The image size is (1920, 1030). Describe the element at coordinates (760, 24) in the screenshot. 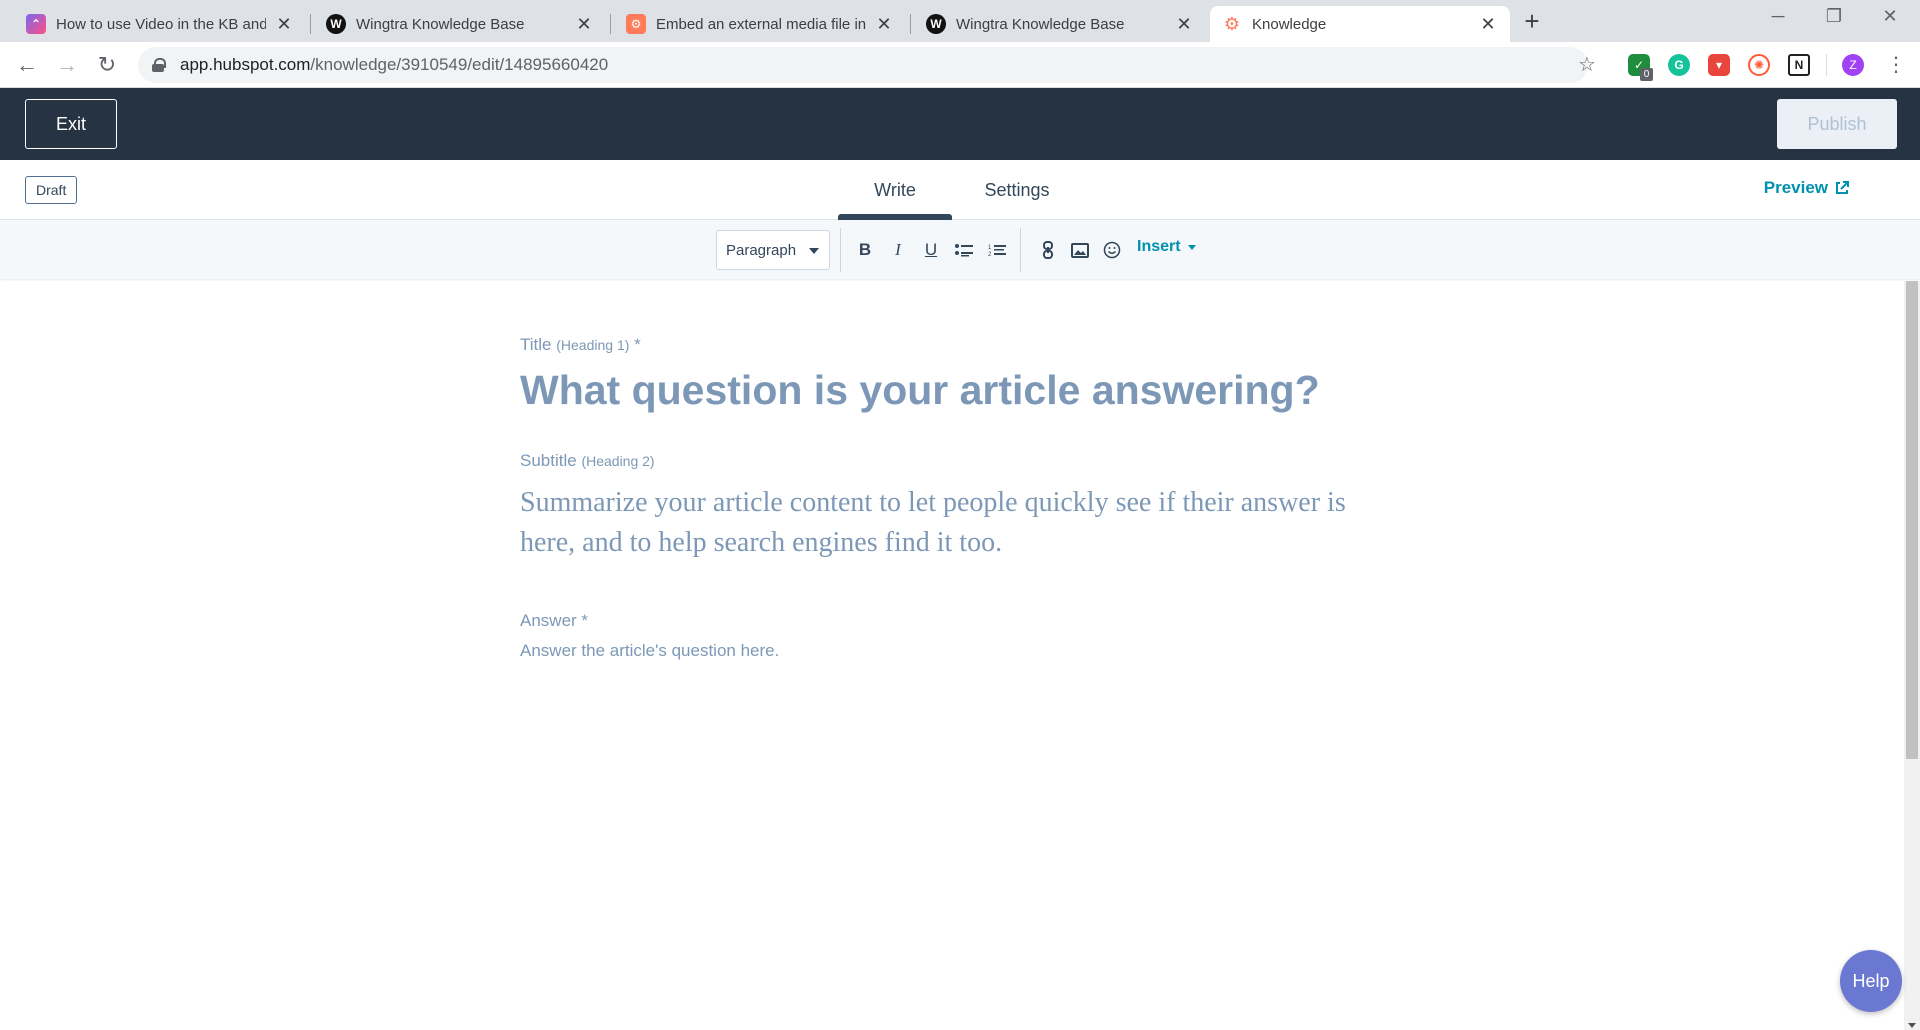

I see `browser-tab: ⚙ Embed an external media file in y ✕` at that location.